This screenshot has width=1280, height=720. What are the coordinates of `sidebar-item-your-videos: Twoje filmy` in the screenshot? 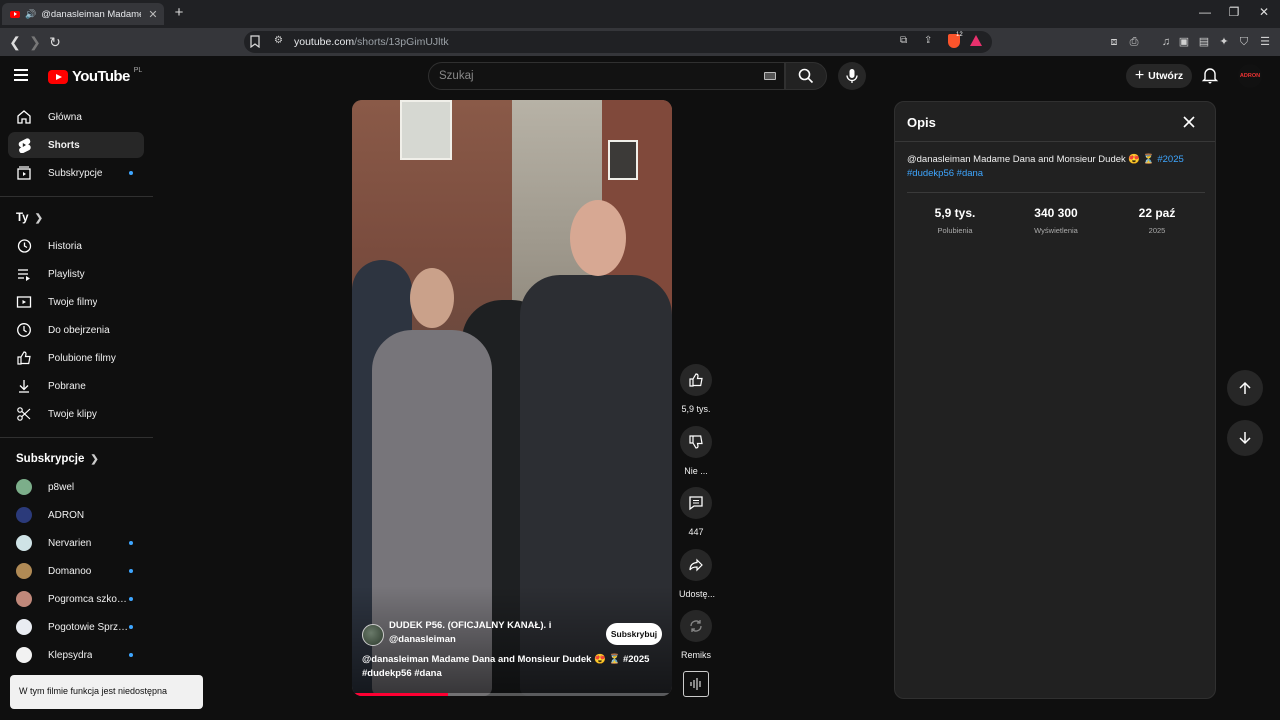 It's located at (76, 302).